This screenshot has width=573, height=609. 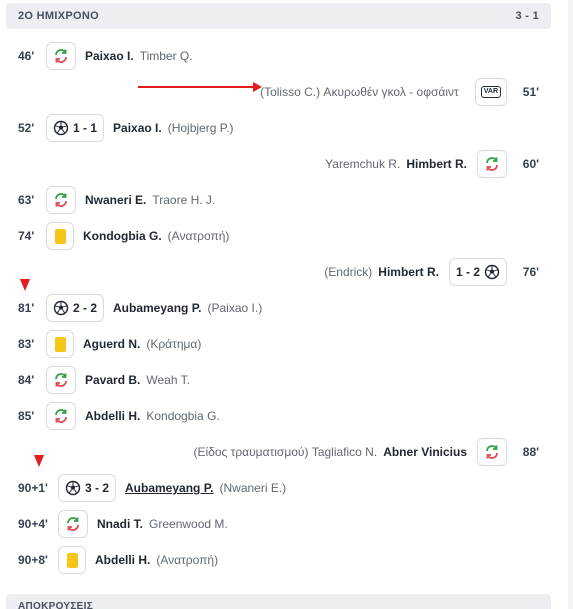 I want to click on period-title: 2Ο ΗΜΙΧΡΟΝΟ, so click(x=58, y=16).